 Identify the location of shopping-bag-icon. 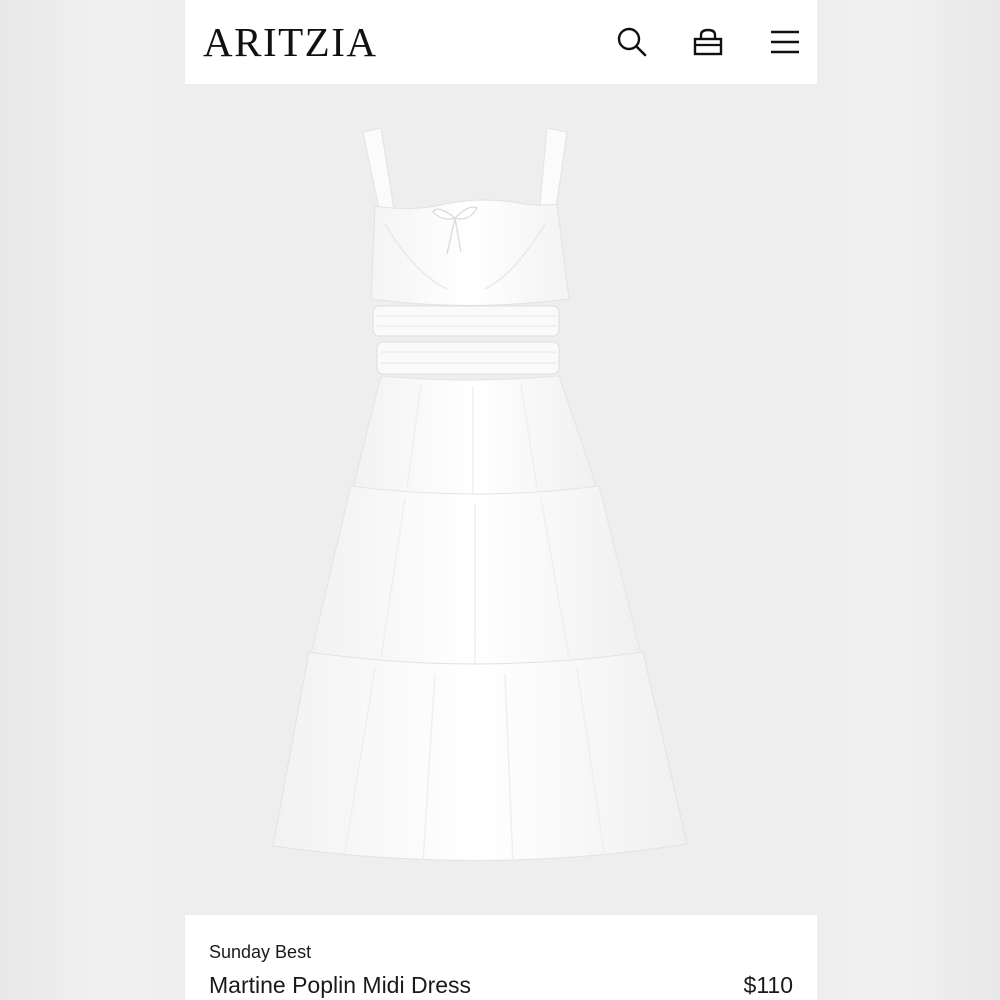
(708, 42).